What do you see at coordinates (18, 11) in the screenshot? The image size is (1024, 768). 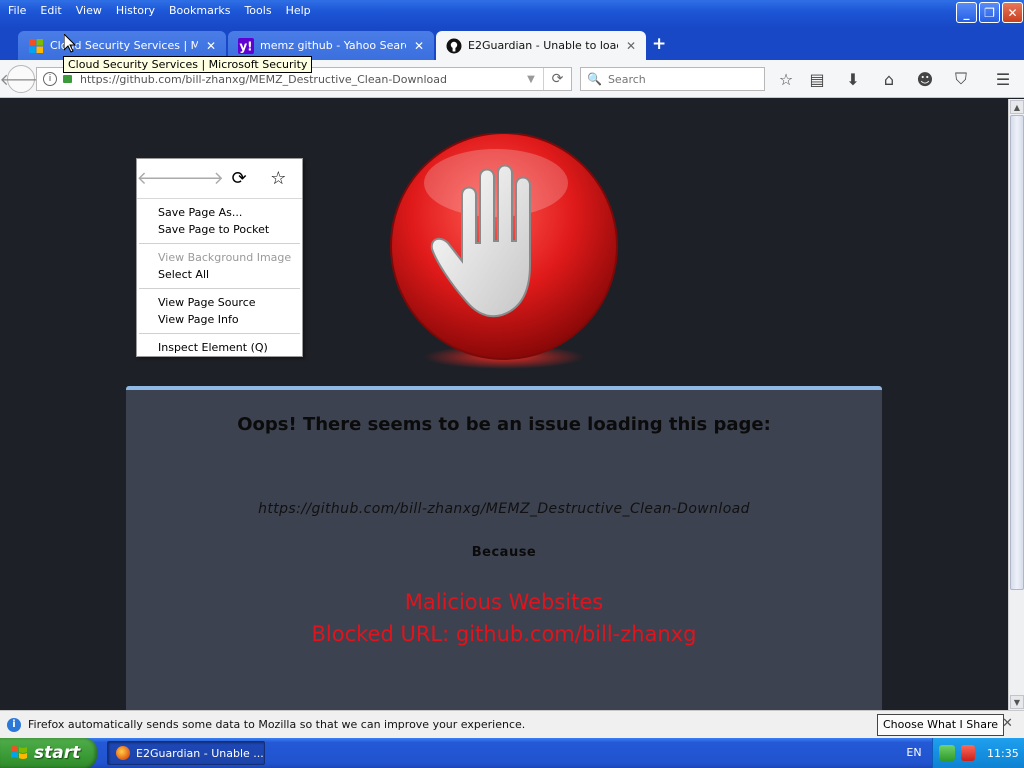 I see `menu-file: File` at bounding box center [18, 11].